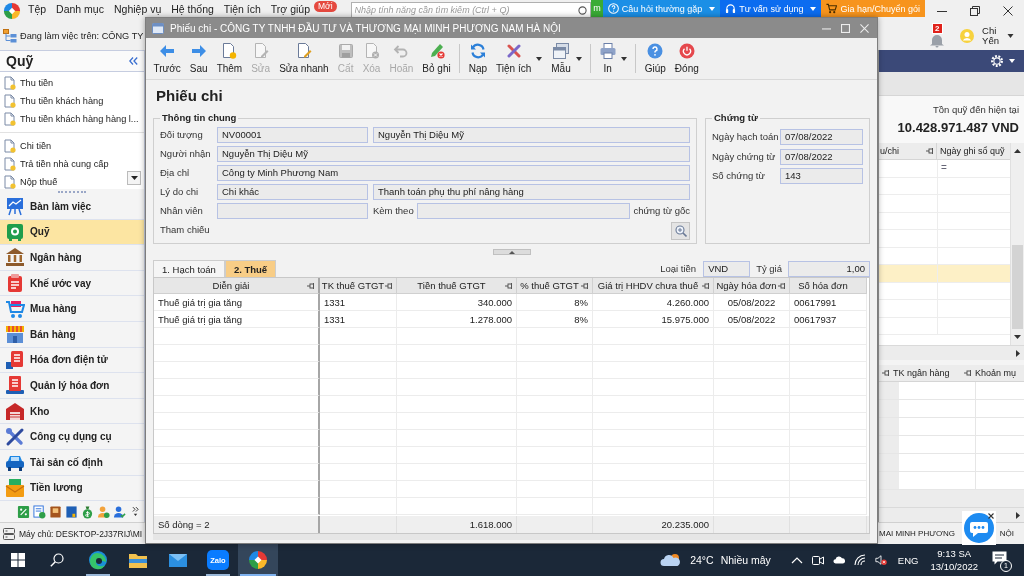  Describe the element at coordinates (134, 178) in the screenshot. I see `dropdown-button` at that location.